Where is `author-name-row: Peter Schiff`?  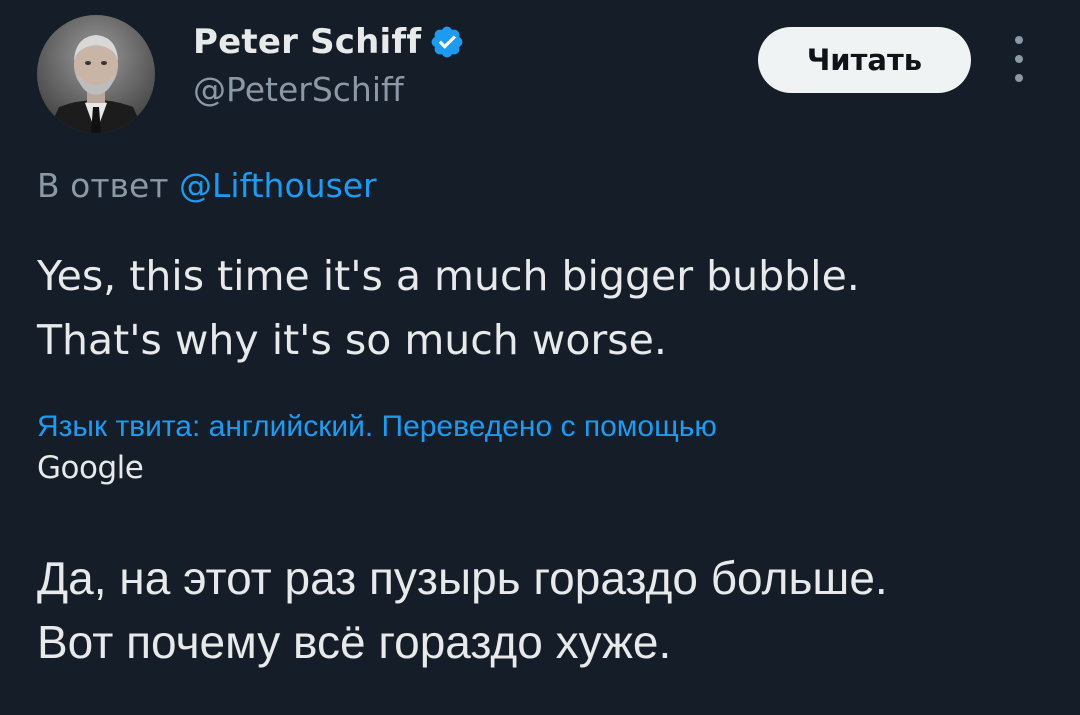
author-name-row: Peter Schiff is located at coordinates (329, 42).